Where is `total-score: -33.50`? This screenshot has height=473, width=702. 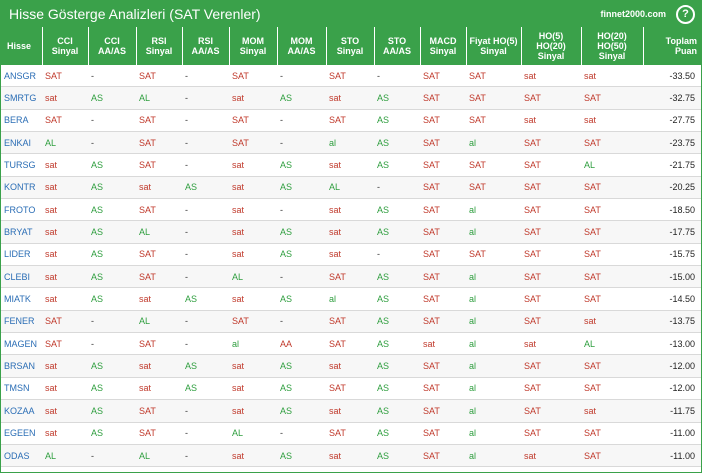
total-score: -33.50 is located at coordinates (672, 76).